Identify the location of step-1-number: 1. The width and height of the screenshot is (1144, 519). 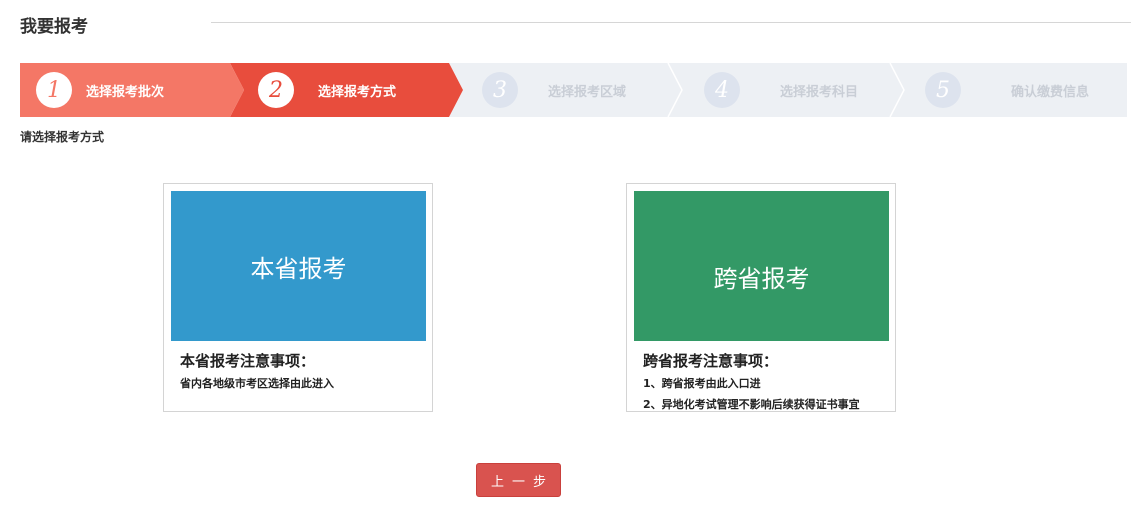
(54, 90).